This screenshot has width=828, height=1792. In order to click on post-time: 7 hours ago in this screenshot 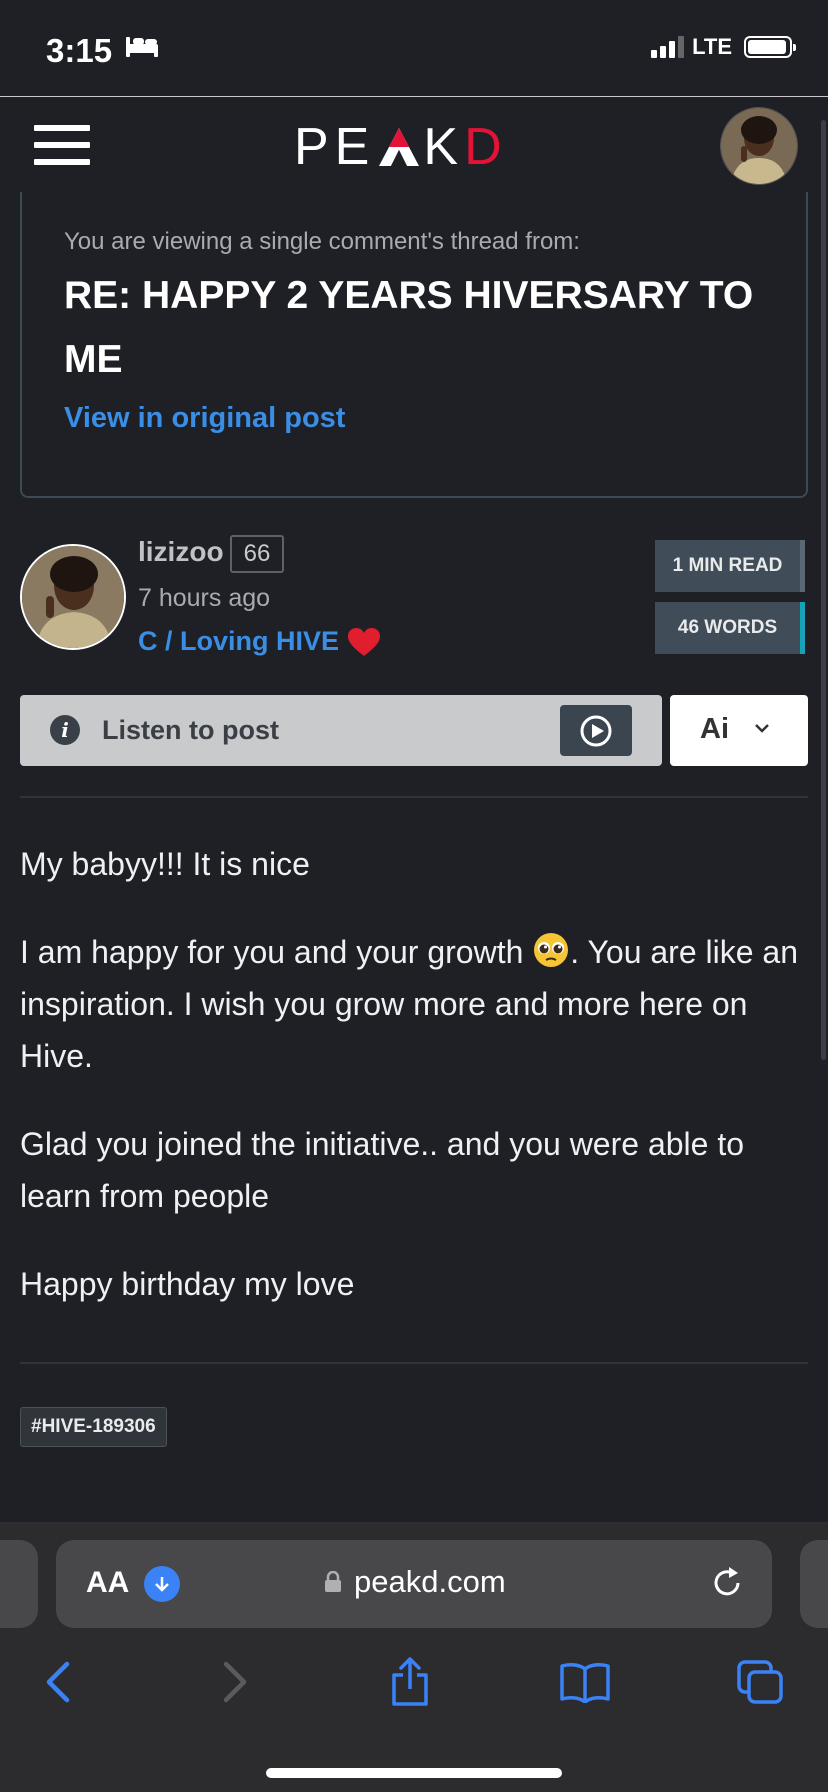, I will do `click(204, 598)`.